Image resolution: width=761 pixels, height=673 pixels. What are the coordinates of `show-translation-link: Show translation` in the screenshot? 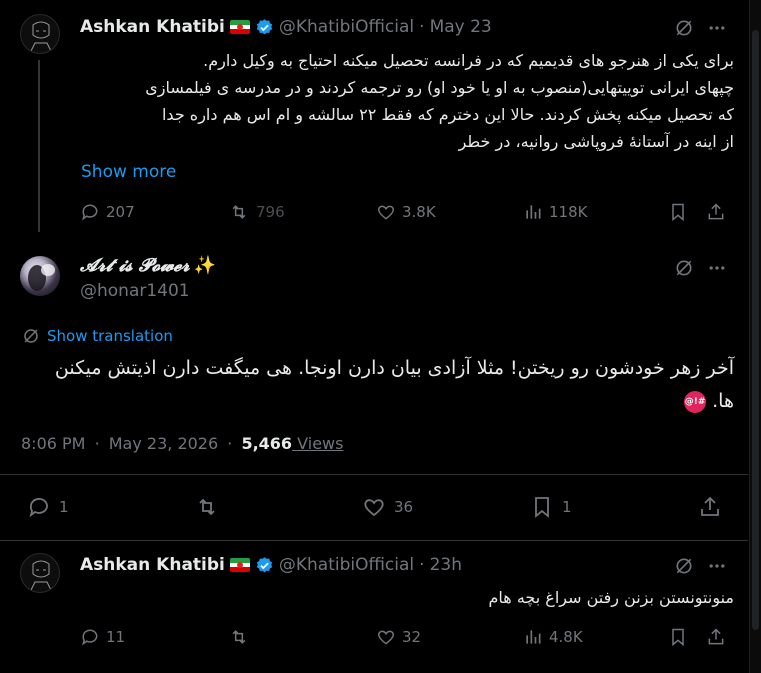 It's located at (110, 336).